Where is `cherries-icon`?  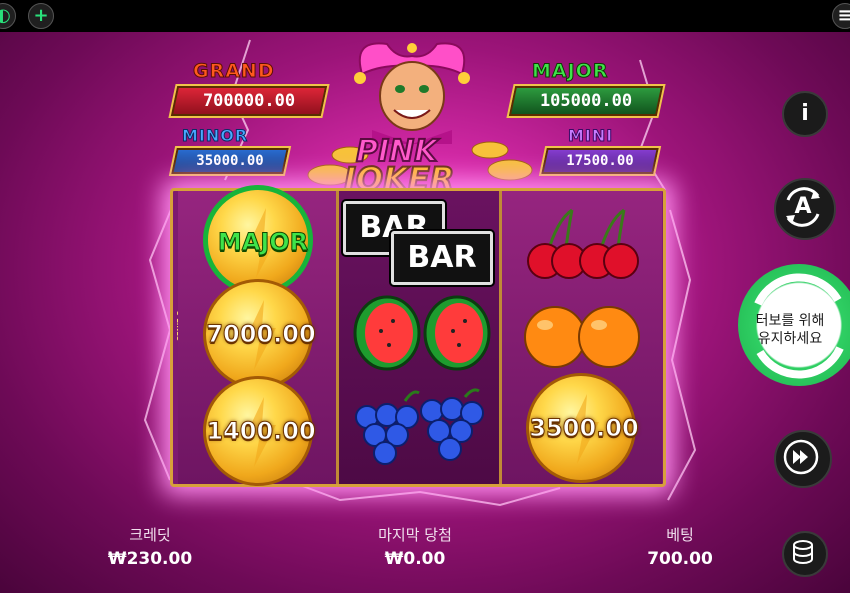
cherries-icon is located at coordinates (583, 243).